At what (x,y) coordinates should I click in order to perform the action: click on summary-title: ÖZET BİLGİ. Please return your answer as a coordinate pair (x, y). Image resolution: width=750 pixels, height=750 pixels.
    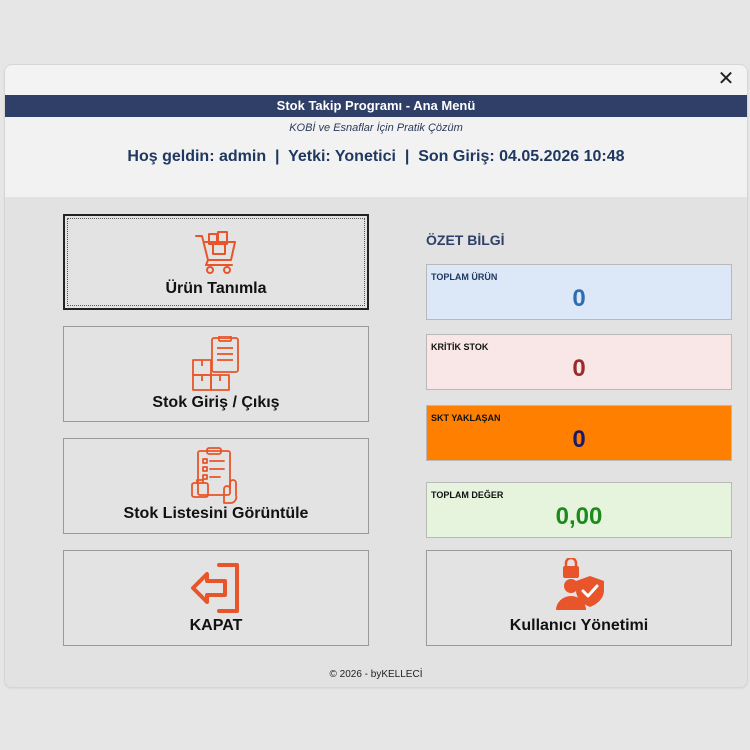
    Looking at the image, I should click on (465, 240).